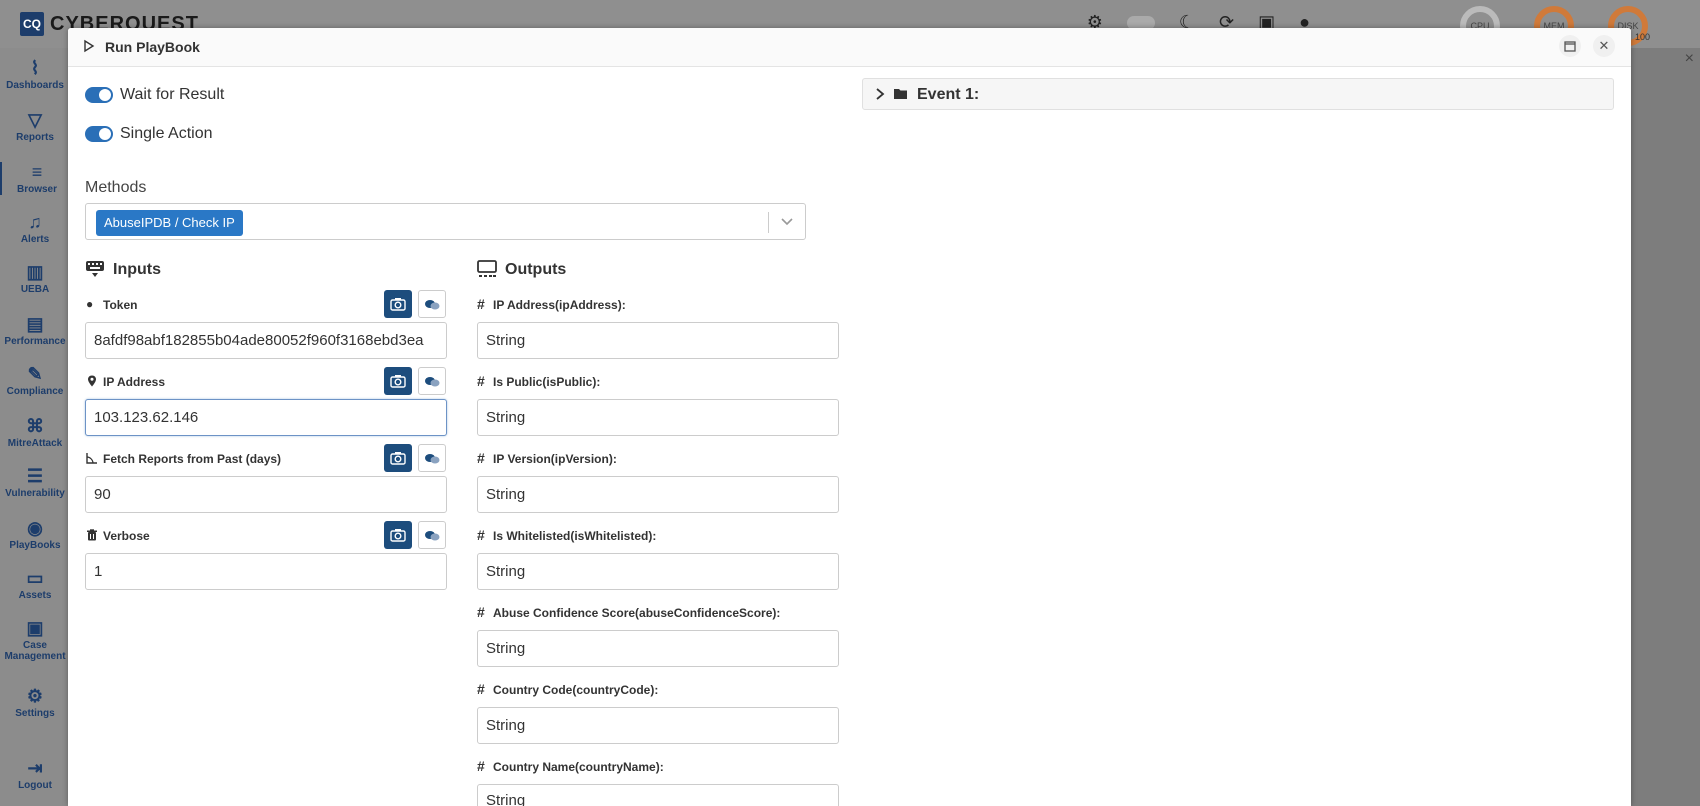 This screenshot has width=1700, height=806. Describe the element at coordinates (266, 571) in the screenshot. I see `verbose-input: 1` at that location.